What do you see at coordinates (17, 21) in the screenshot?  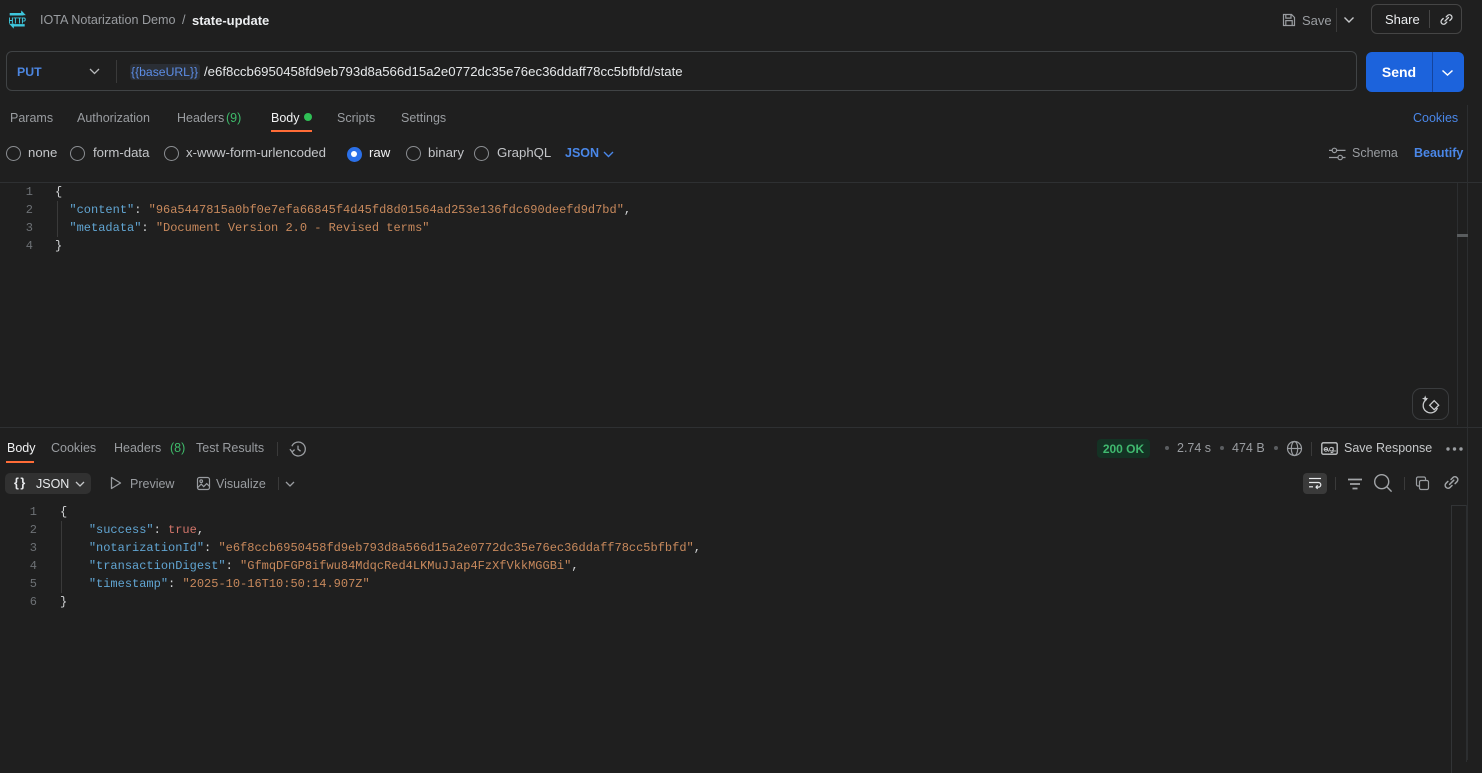 I see `svg-text: HTTP` at bounding box center [17, 21].